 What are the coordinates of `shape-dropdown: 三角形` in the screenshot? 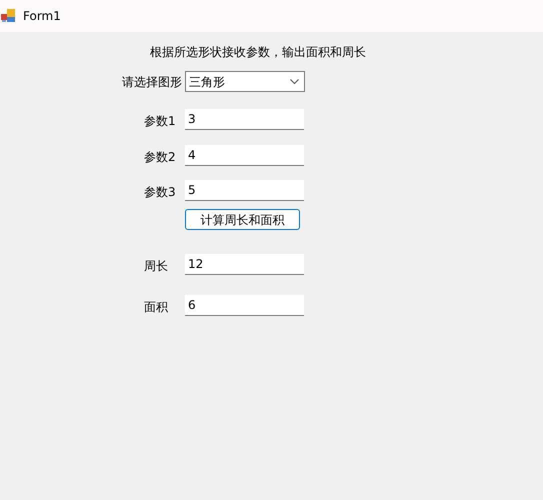 It's located at (245, 81).